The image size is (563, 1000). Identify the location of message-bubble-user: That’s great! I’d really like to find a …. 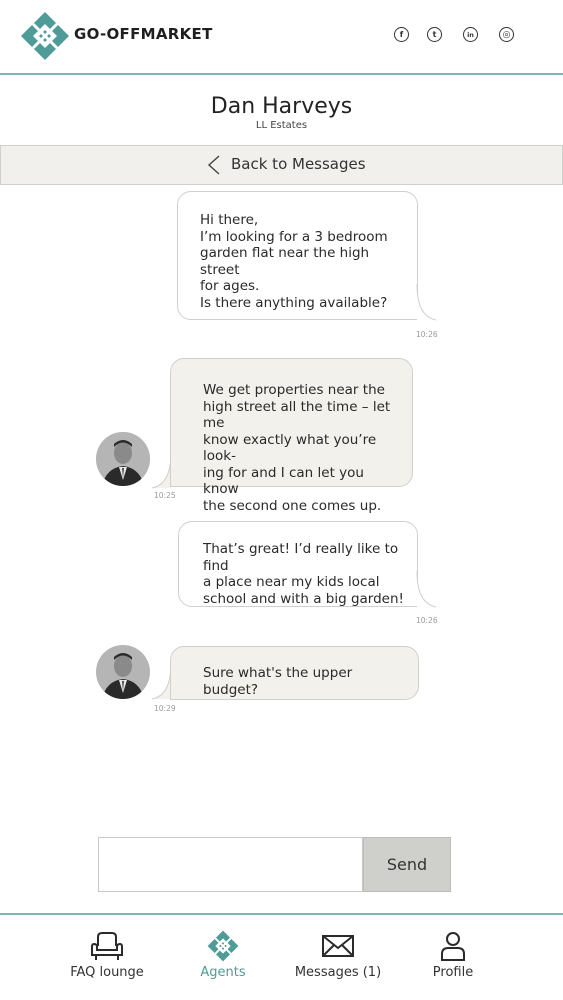
(298, 564).